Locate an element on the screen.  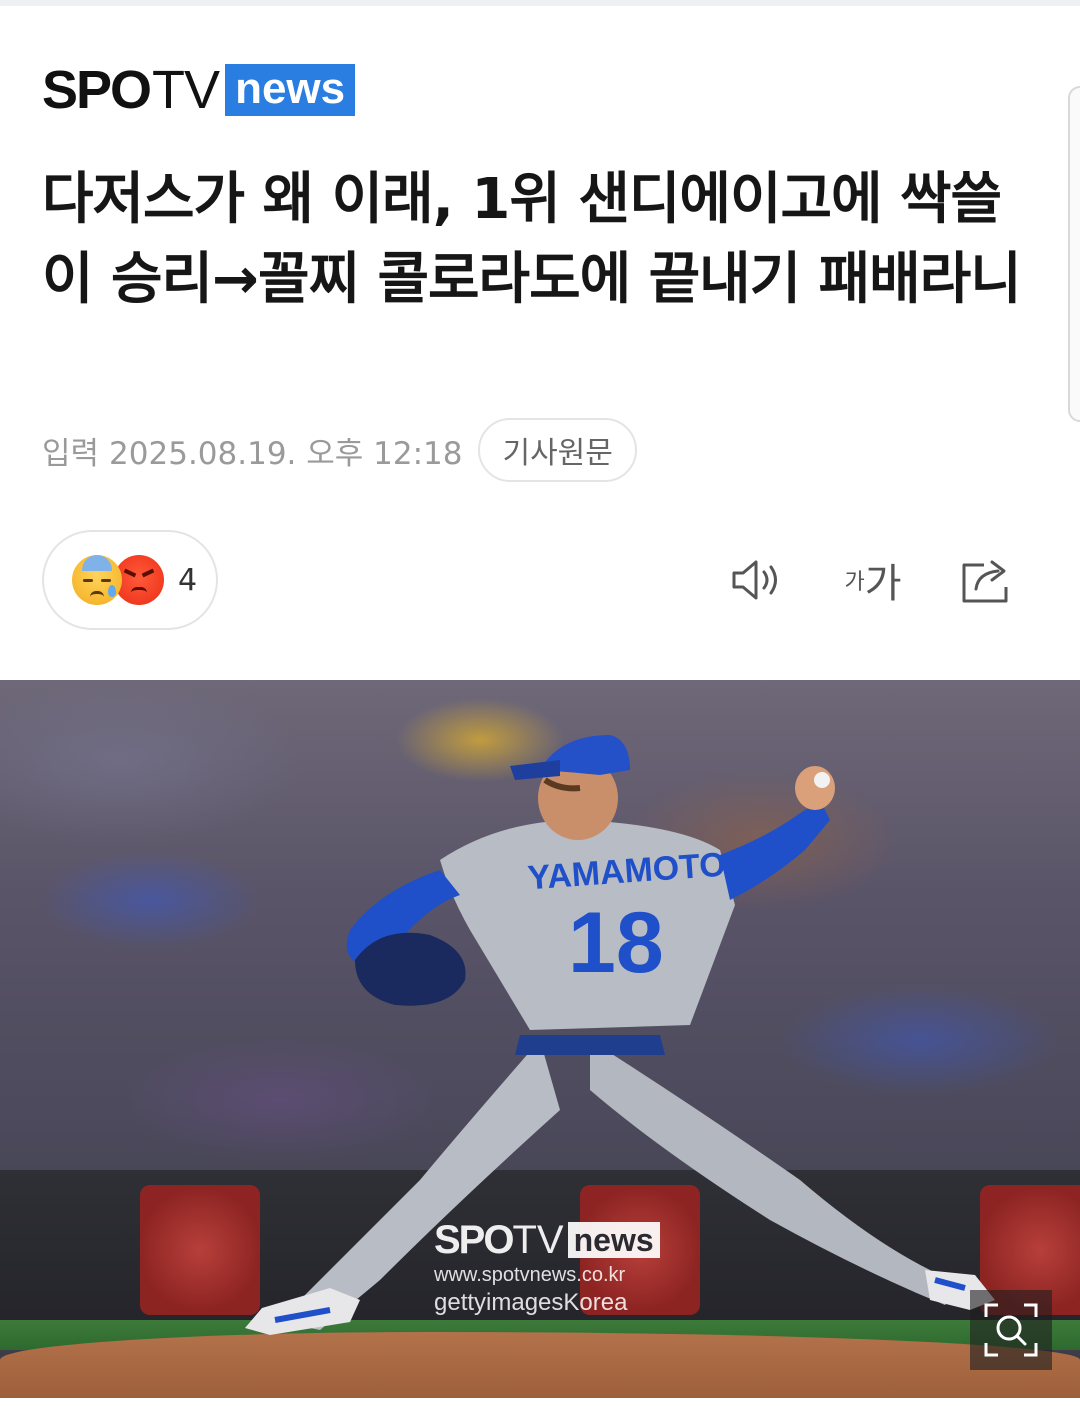
speaker-icon is located at coordinates (754, 580).